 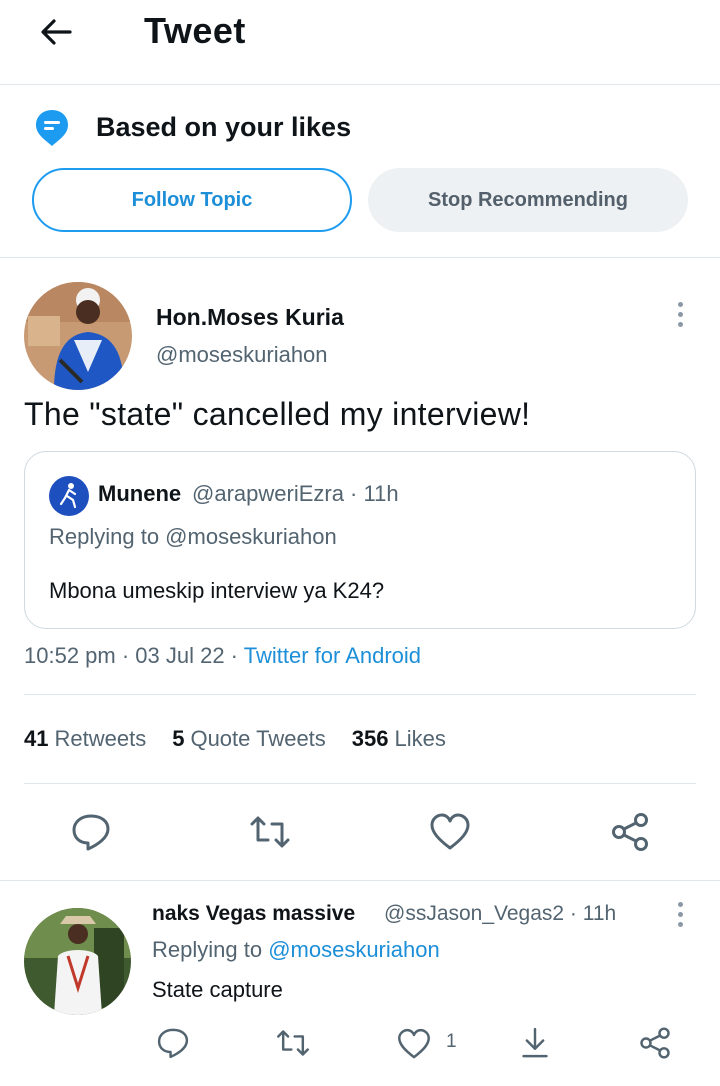 I want to click on stop-recommending-button: Stop Recommending, so click(x=528, y=200).